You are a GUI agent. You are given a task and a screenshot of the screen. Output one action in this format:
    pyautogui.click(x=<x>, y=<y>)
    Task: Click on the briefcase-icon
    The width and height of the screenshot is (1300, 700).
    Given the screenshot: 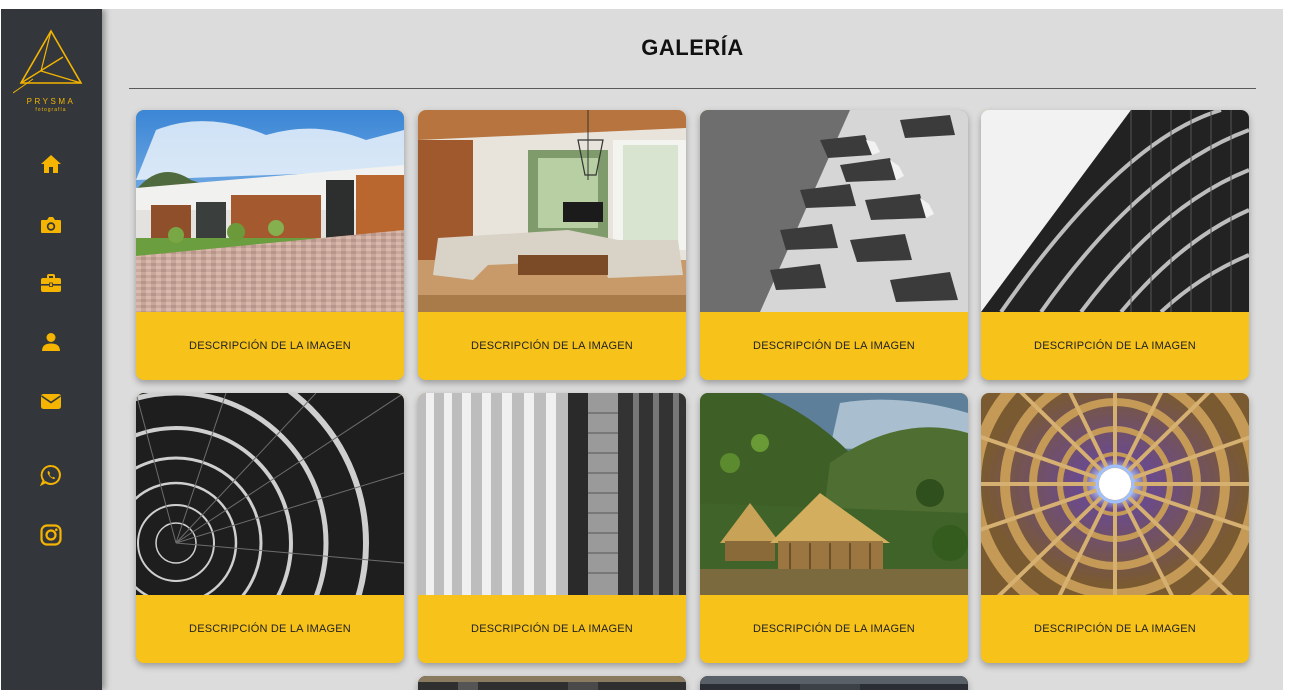 What is the action you would take?
    pyautogui.click(x=51, y=282)
    